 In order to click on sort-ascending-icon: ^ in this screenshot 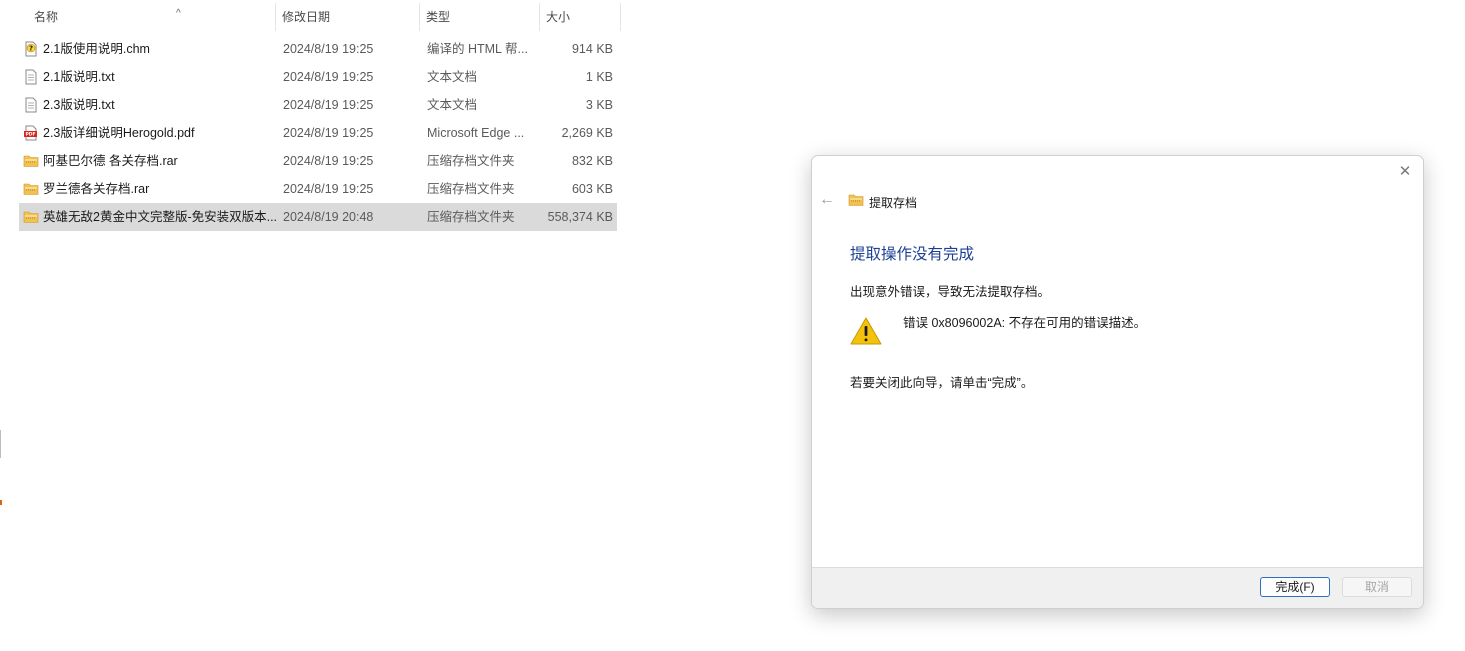, I will do `click(178, 13)`.